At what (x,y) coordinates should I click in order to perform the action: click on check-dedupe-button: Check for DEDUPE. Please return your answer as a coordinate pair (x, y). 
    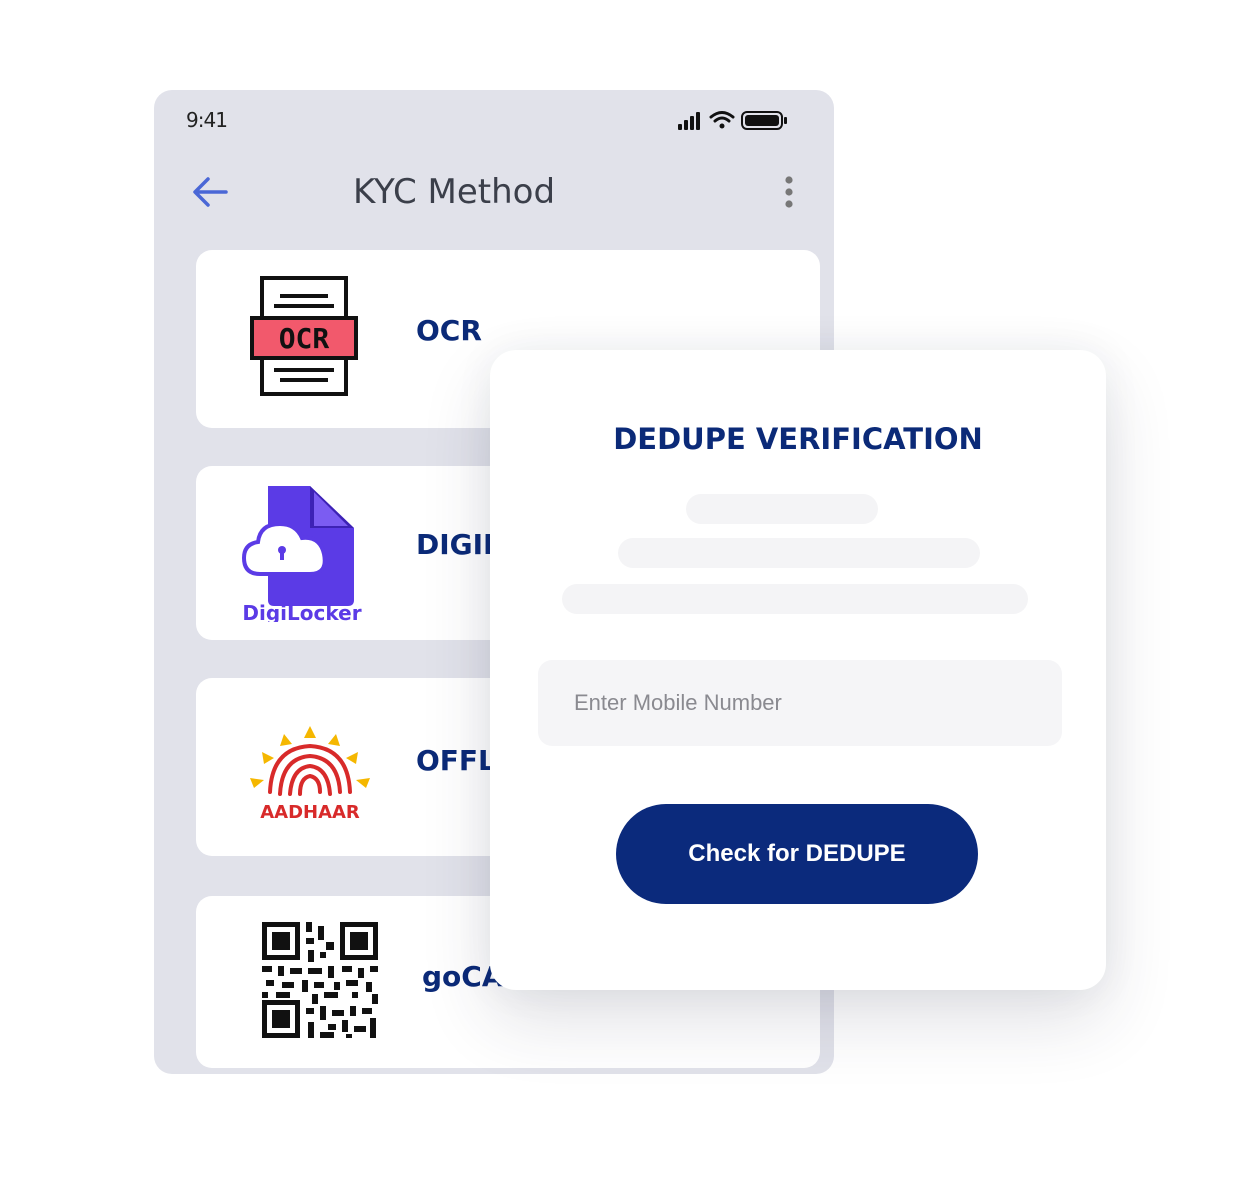
    Looking at the image, I should click on (797, 854).